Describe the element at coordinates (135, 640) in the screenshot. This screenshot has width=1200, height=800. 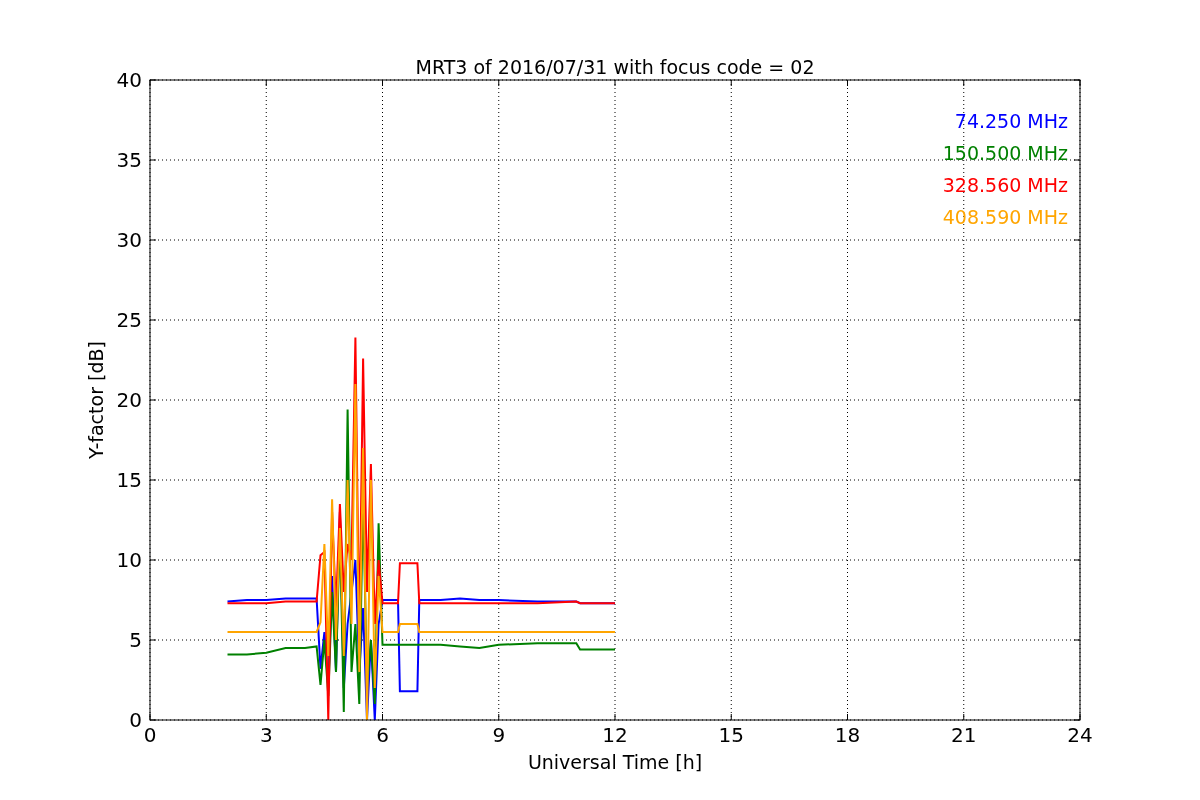
I see `tick-label: 5` at that location.